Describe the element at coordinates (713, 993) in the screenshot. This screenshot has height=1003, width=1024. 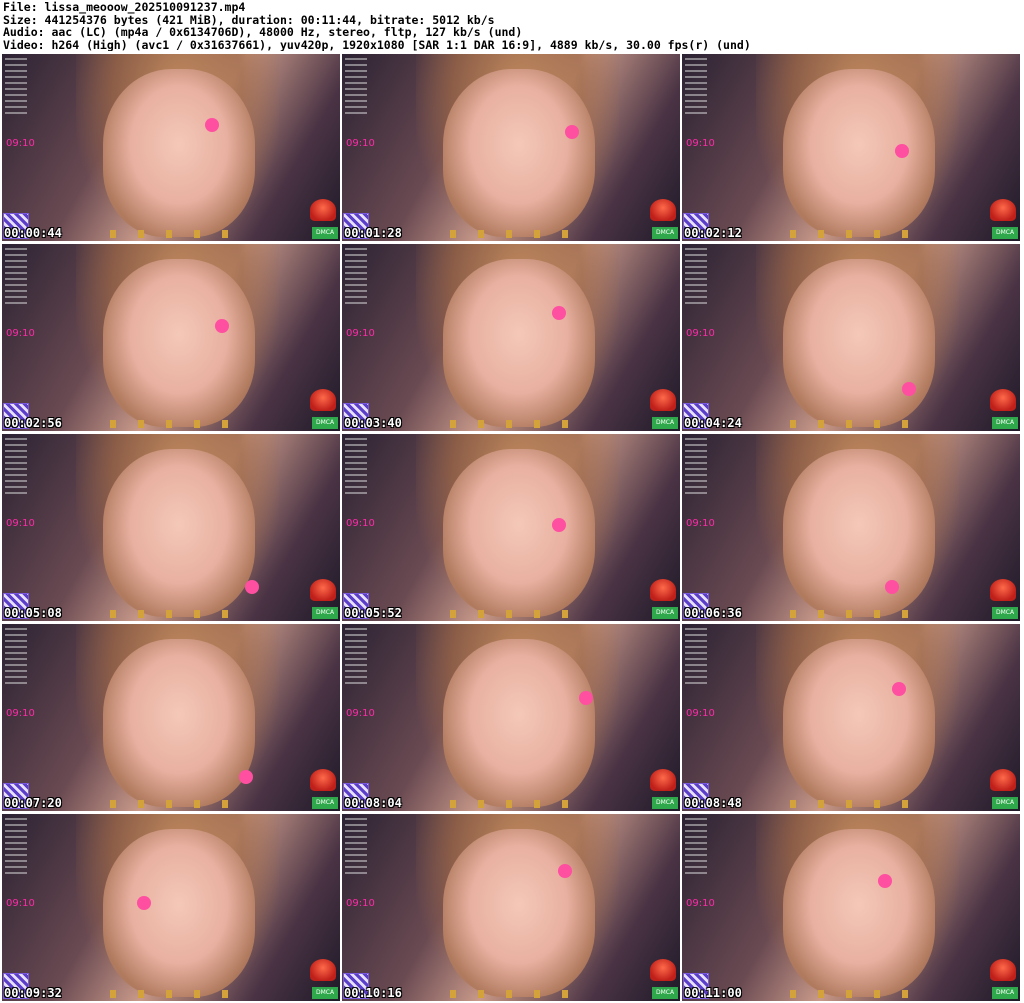
I see `thumbnail-timestamp: 00:11:00` at that location.